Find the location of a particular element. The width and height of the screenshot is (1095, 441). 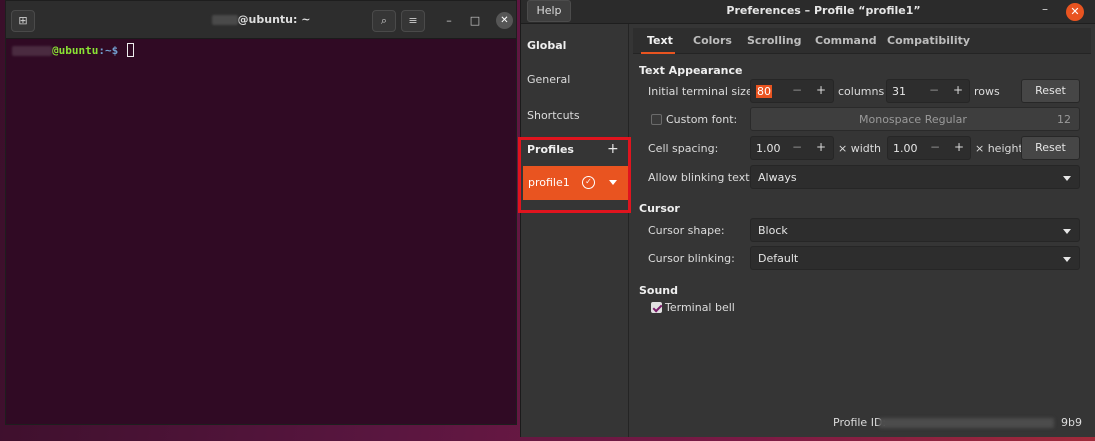

tab-text: Text is located at coordinates (660, 40).